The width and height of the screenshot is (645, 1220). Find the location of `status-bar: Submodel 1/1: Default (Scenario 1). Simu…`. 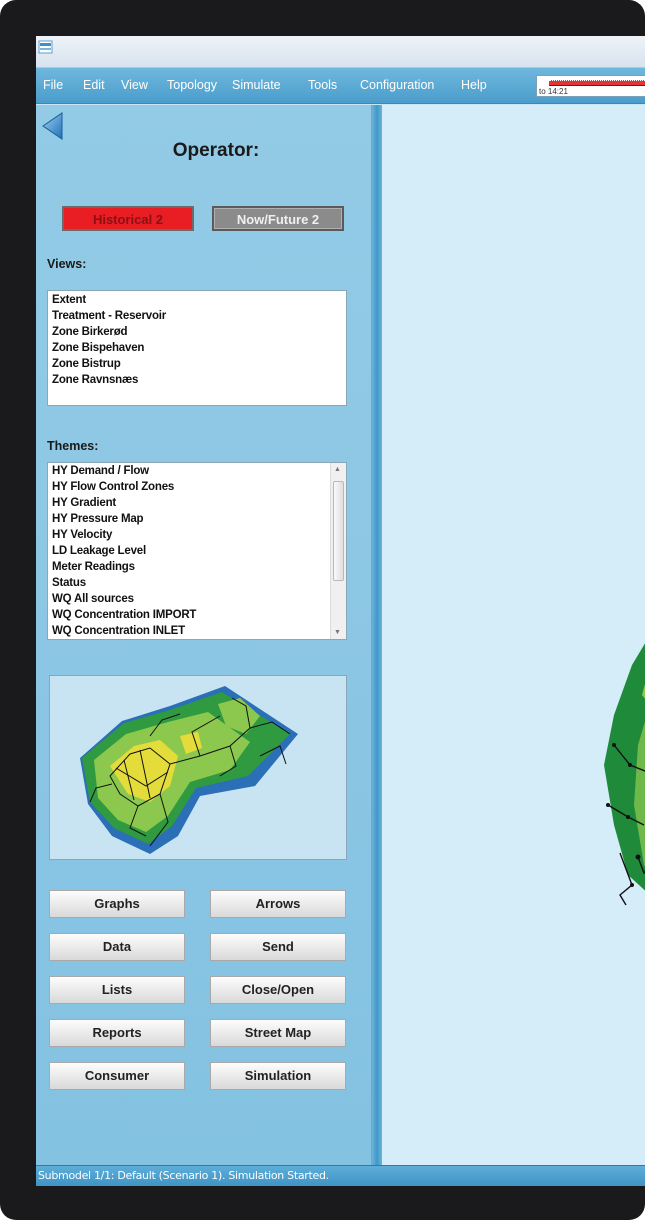

status-bar: Submodel 1/1: Default (Scenario 1). Simu… is located at coordinates (340, 1175).